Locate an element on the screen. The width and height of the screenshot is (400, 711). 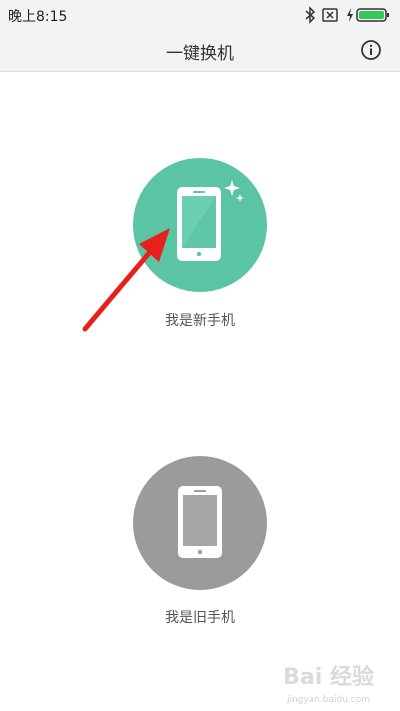
bluetooth-icon is located at coordinates (310, 15).